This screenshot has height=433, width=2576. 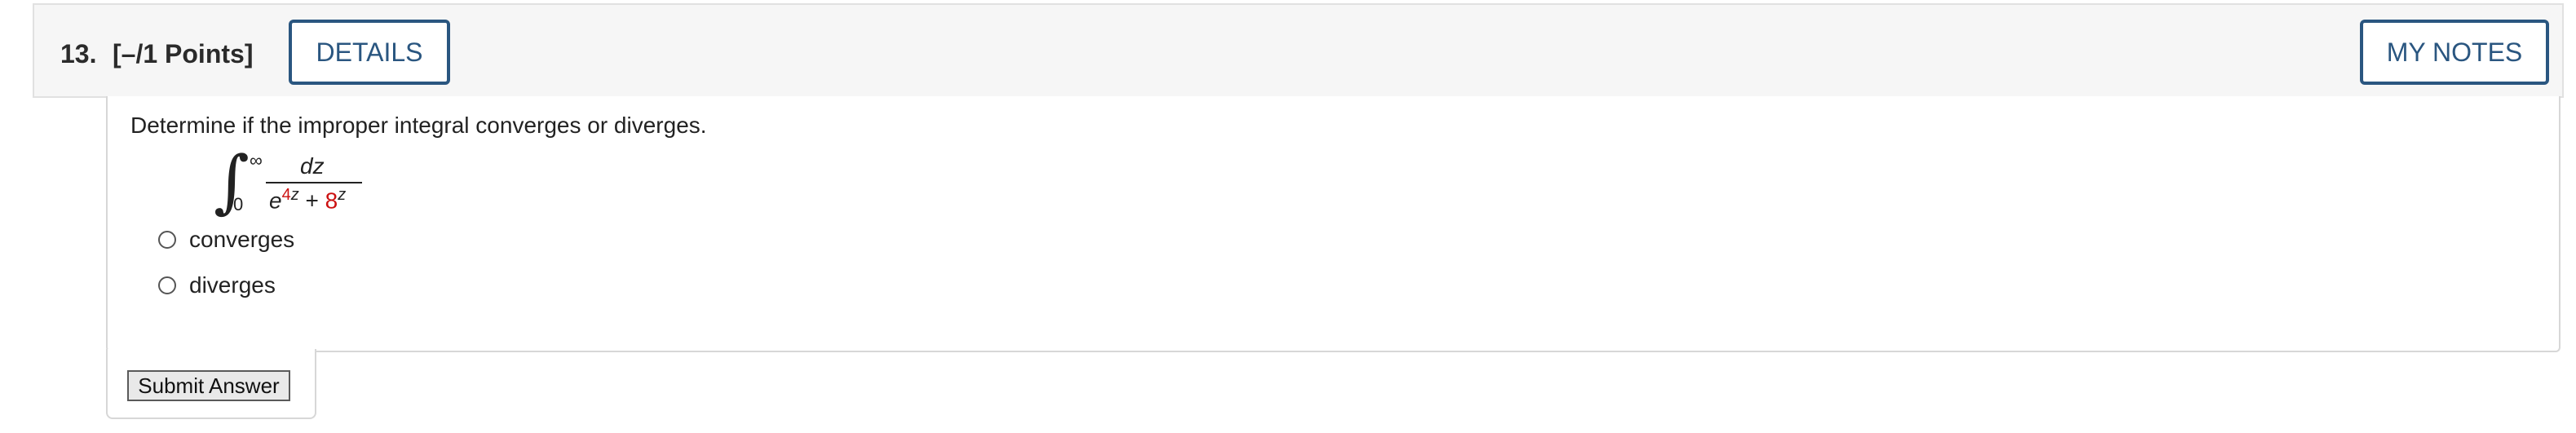 What do you see at coordinates (314, 182) in the screenshot?
I see `fraction-bar` at bounding box center [314, 182].